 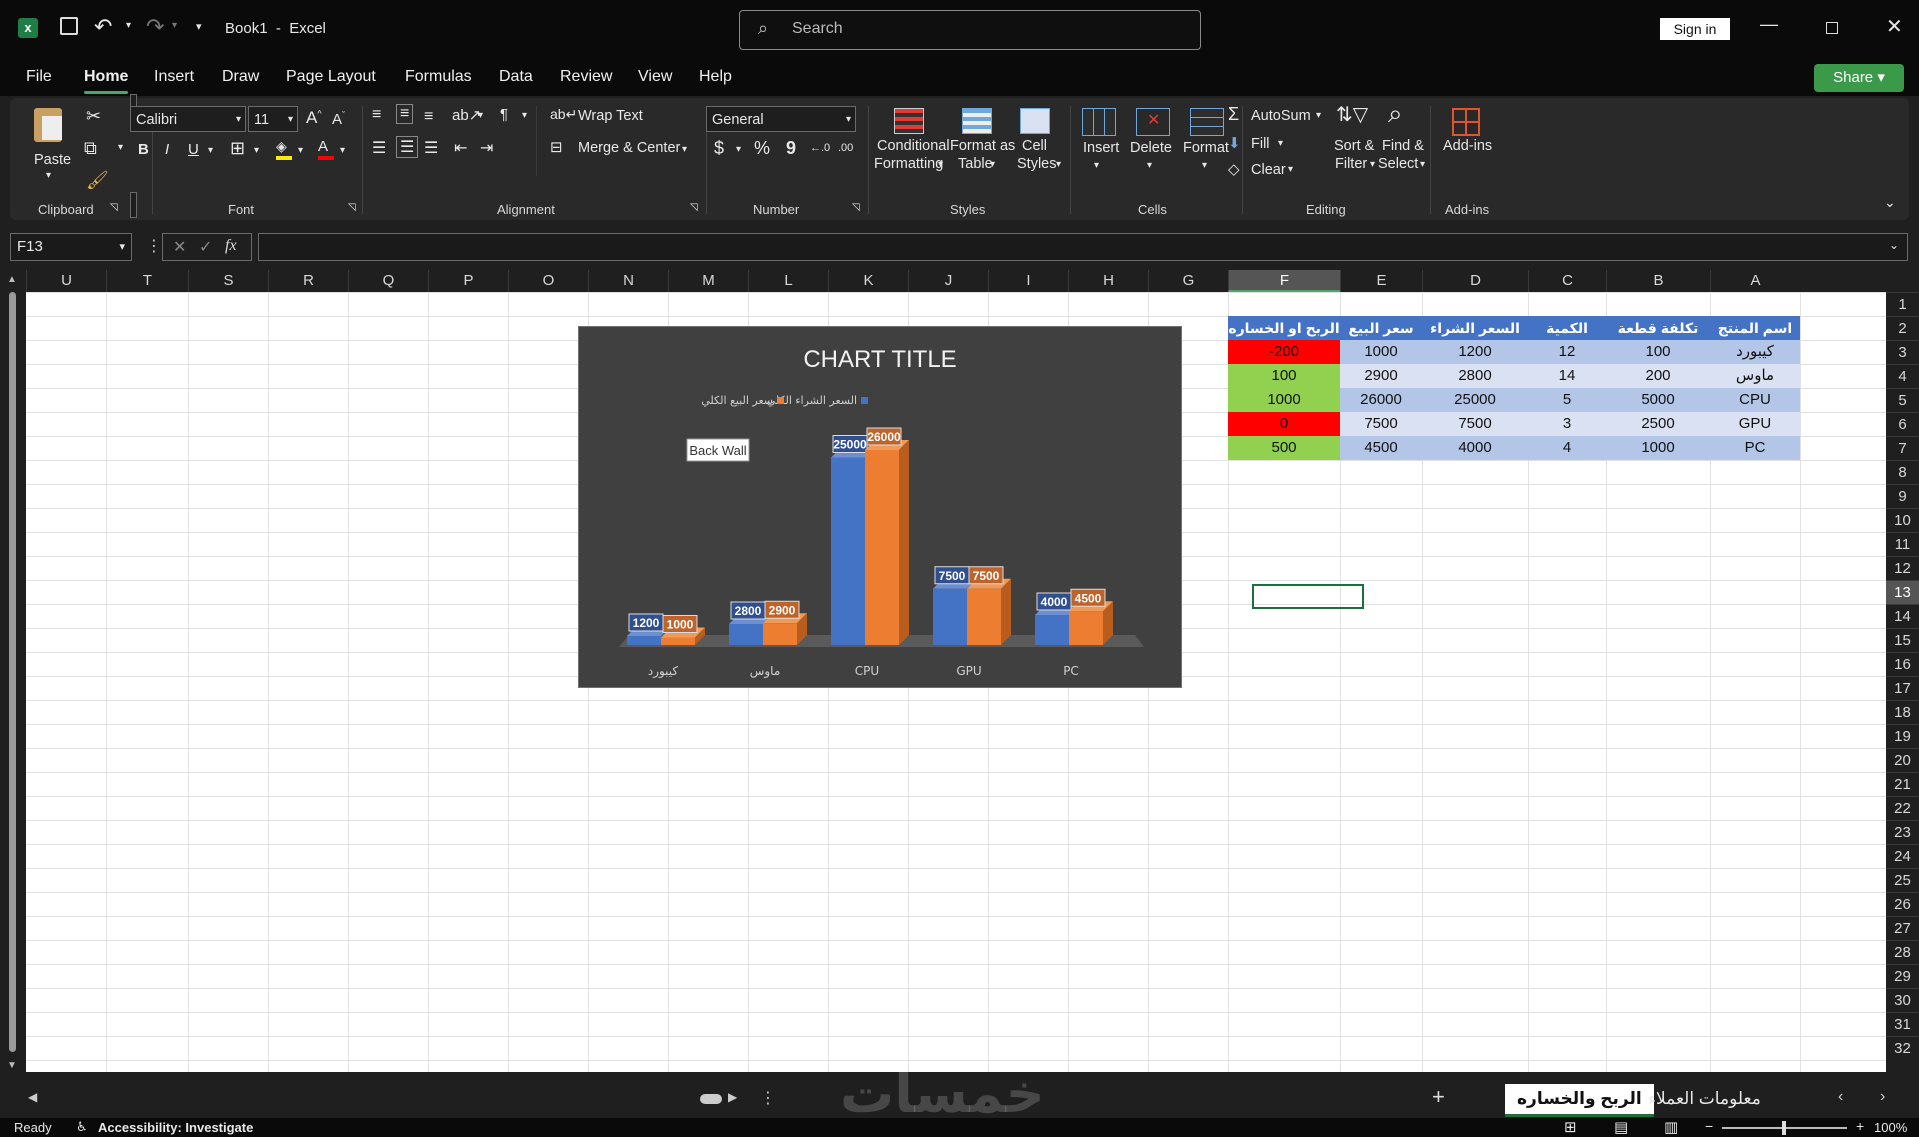 What do you see at coordinates (66, 281) in the screenshot?
I see `column-header-u: U` at bounding box center [66, 281].